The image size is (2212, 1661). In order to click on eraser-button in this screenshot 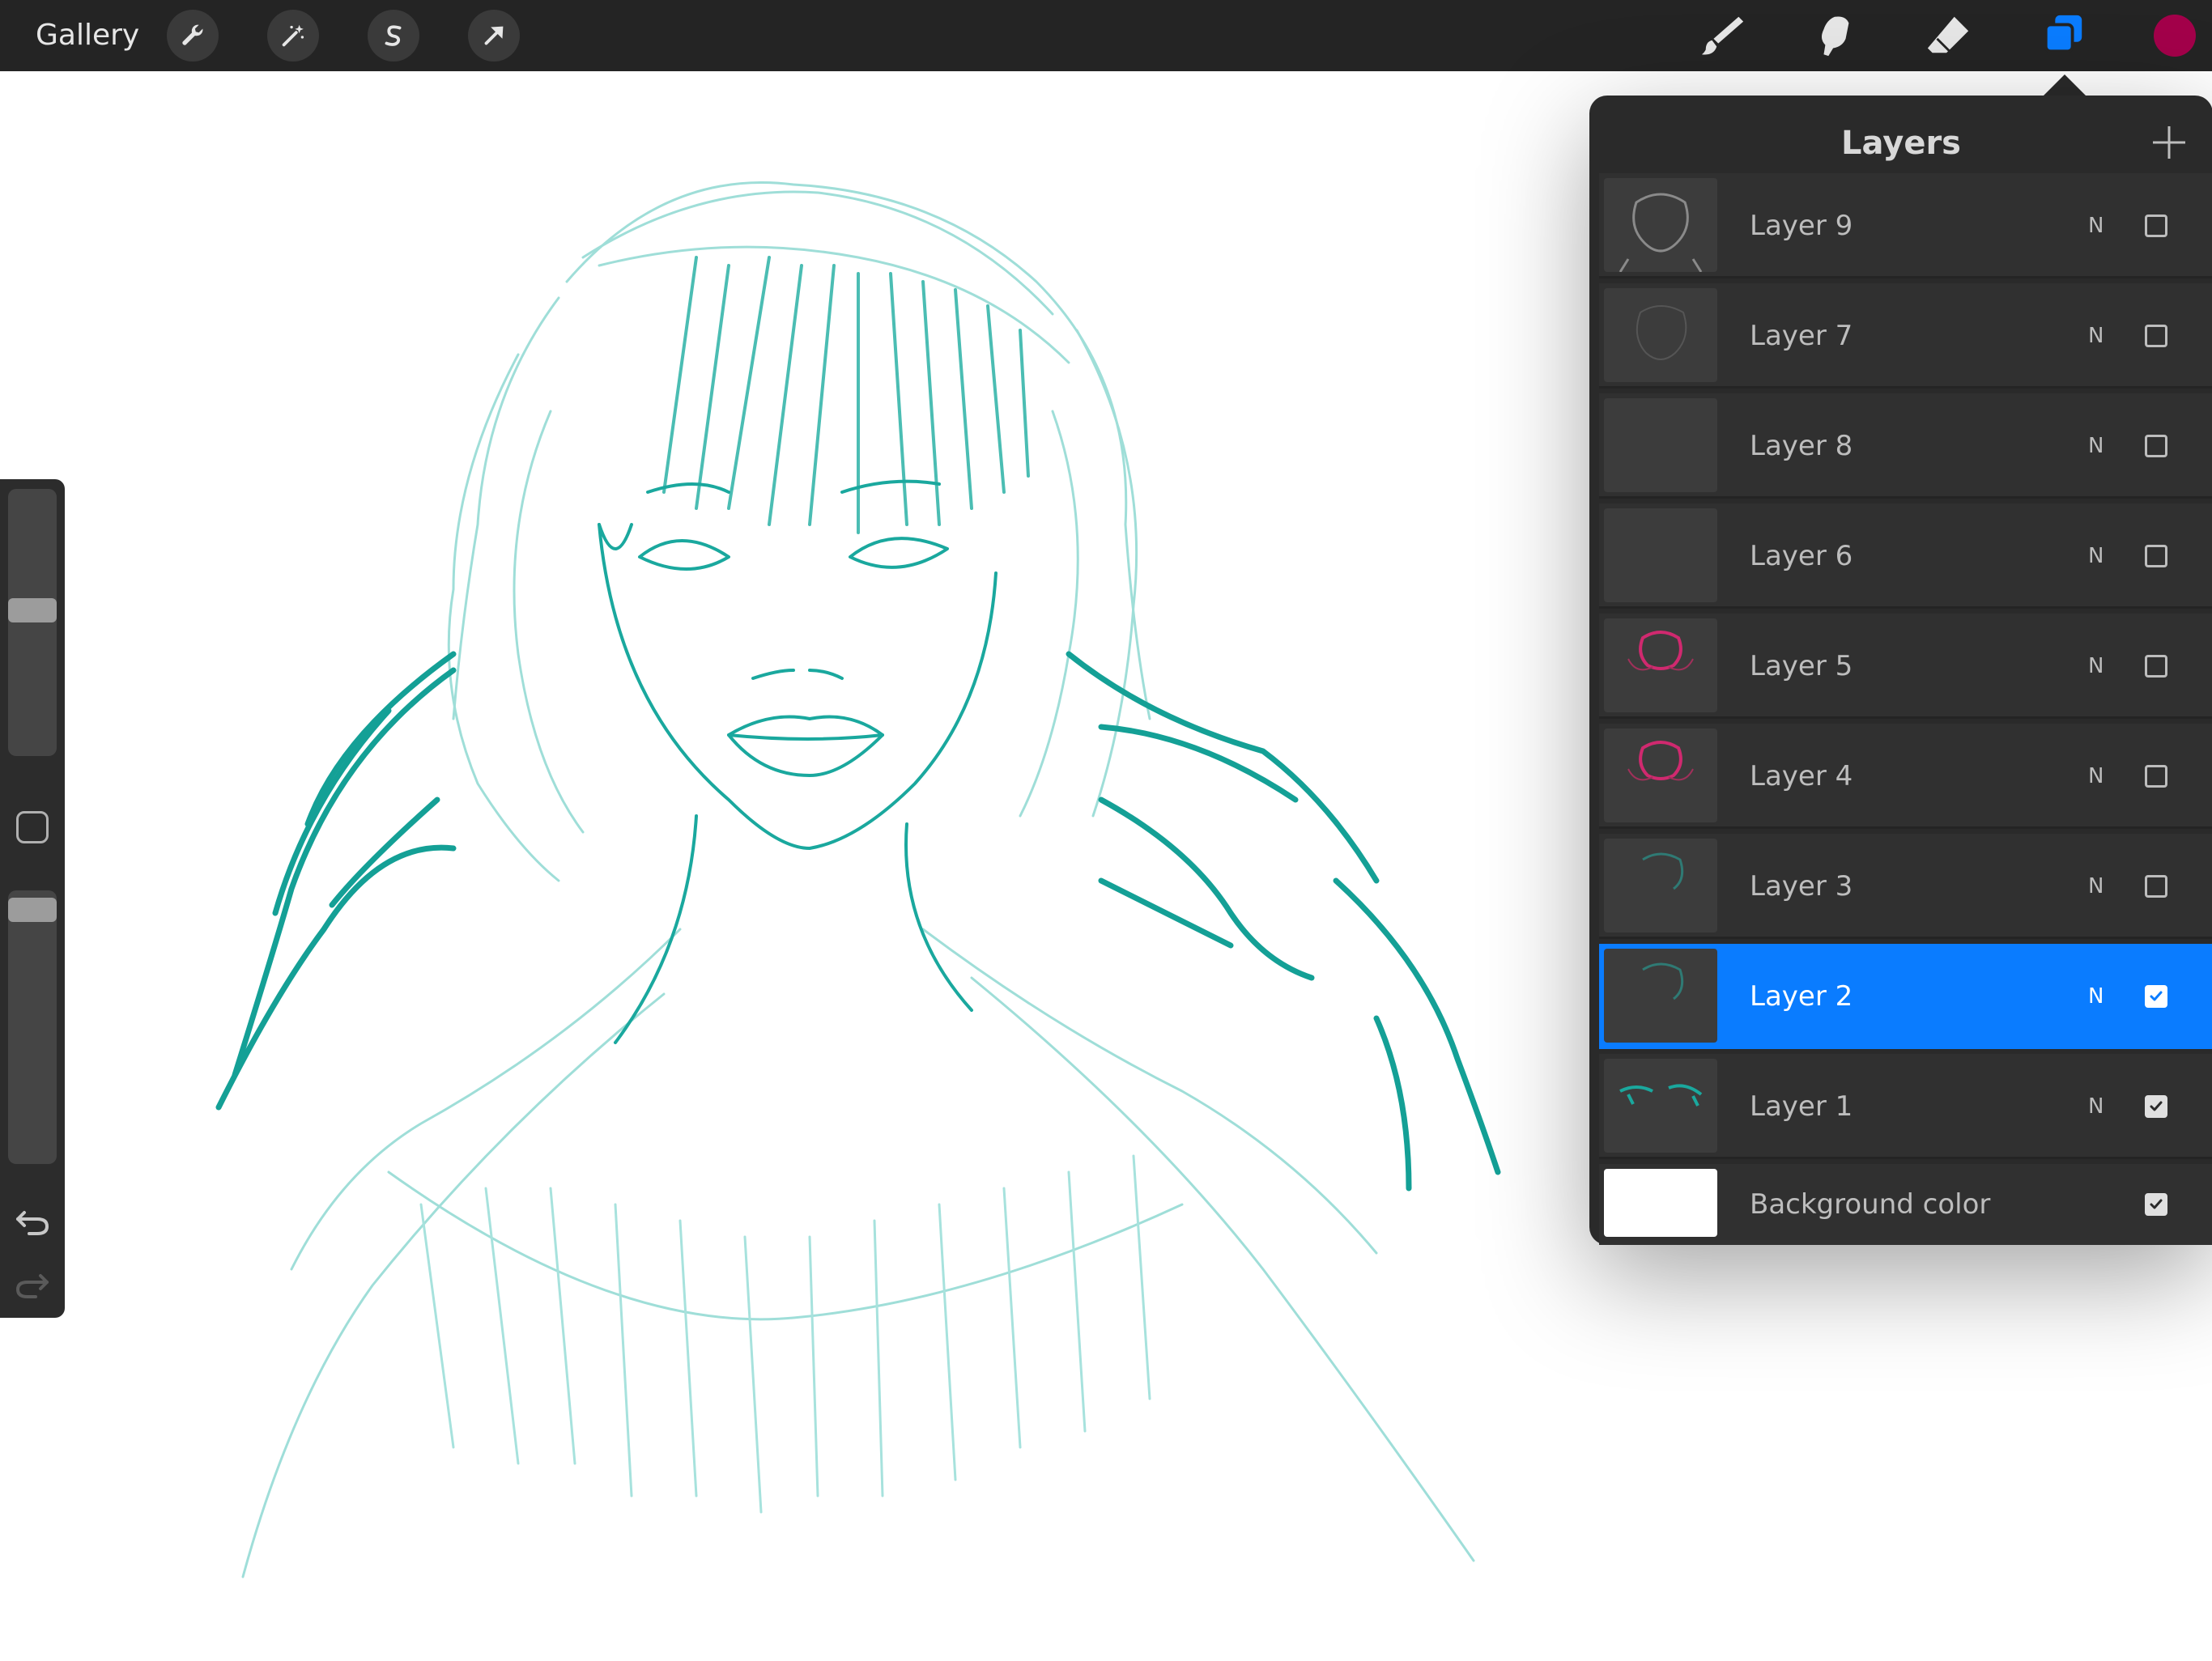, I will do `click(1948, 35)`.